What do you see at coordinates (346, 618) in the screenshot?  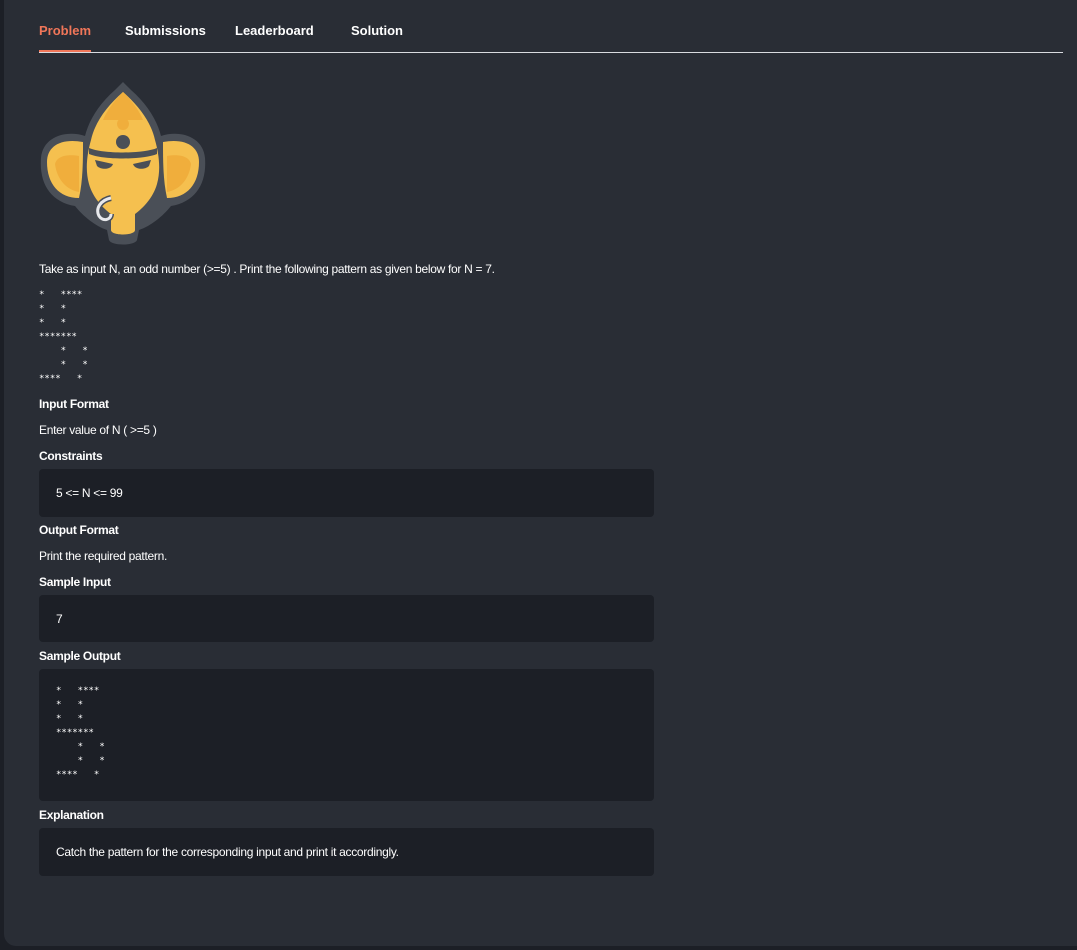 I see `sample-input-box: 7` at bounding box center [346, 618].